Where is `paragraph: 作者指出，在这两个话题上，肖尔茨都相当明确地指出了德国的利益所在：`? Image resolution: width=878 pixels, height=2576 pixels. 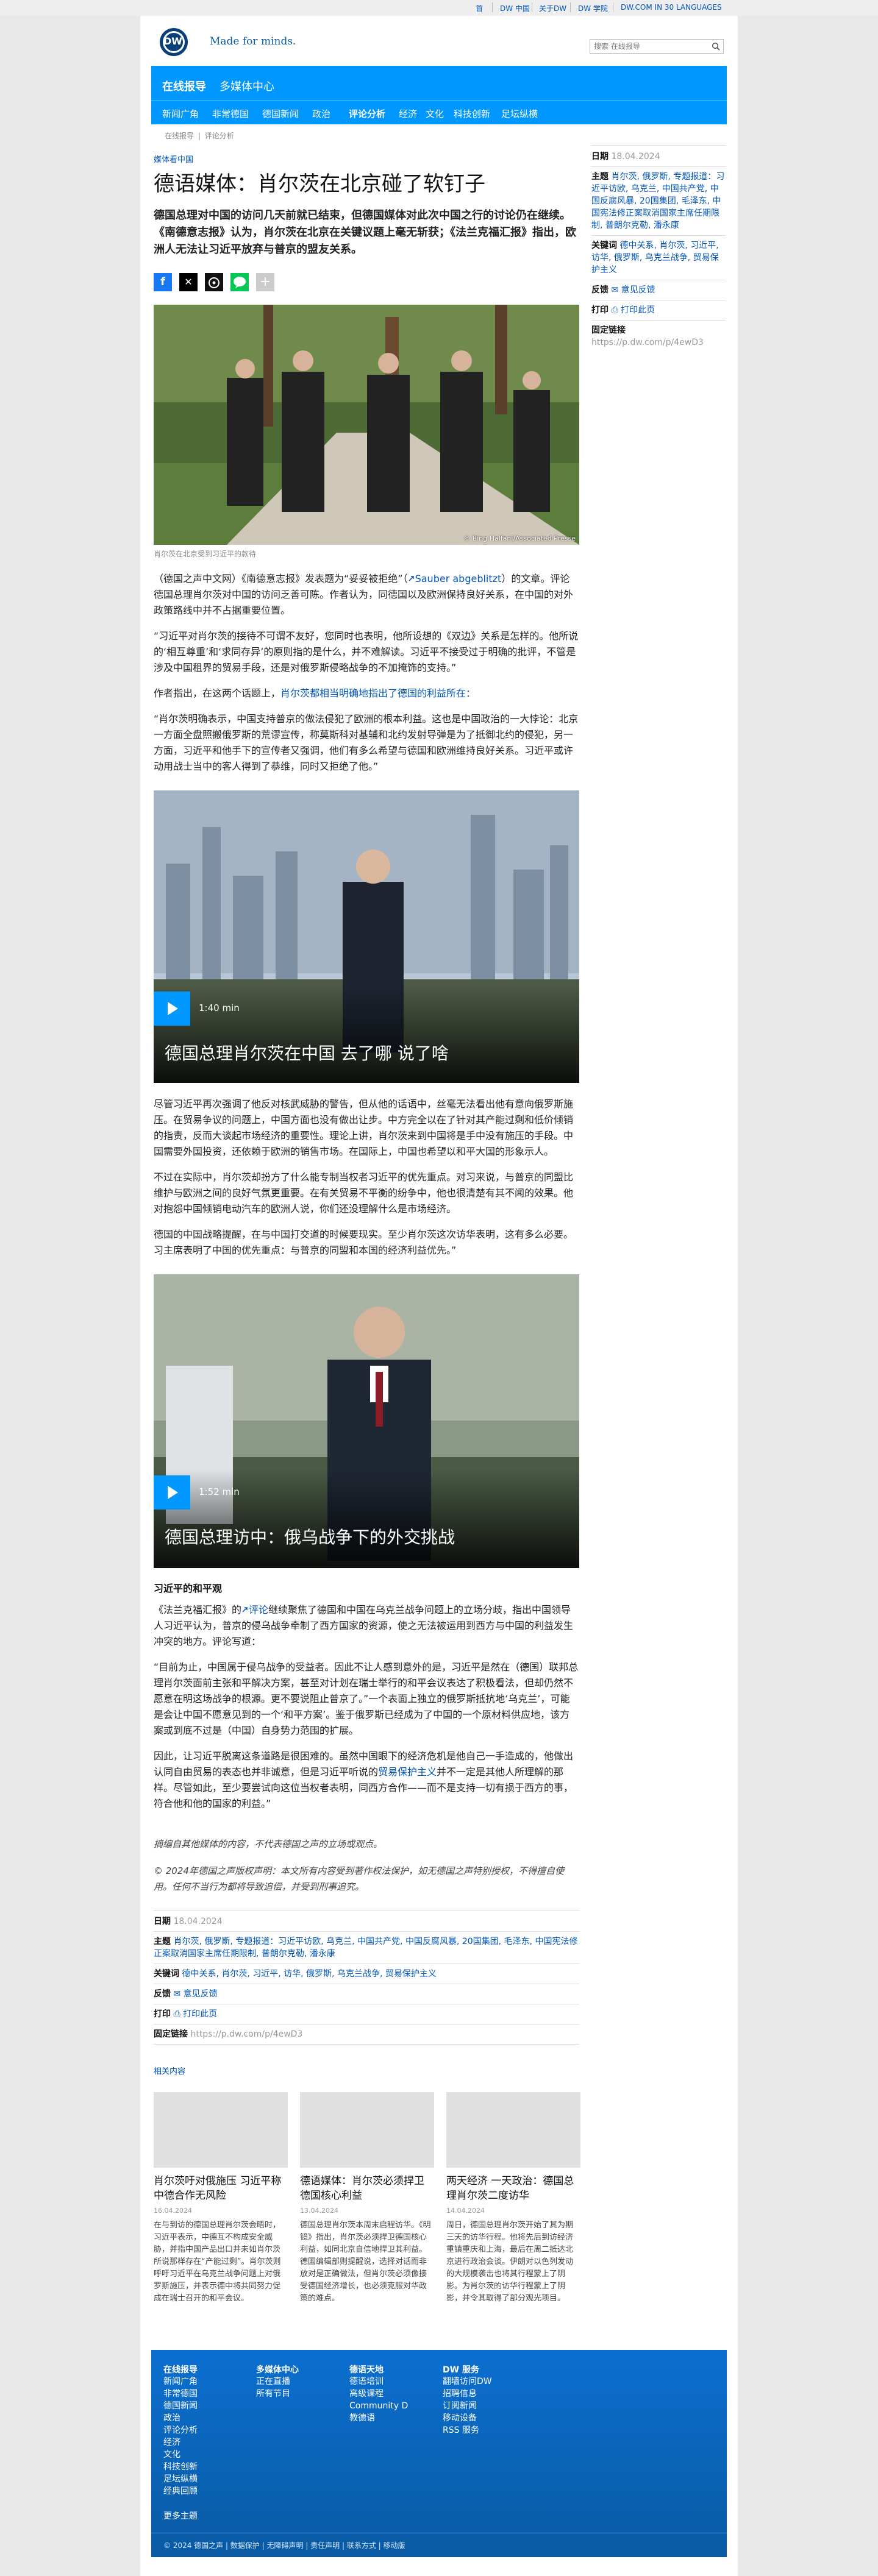 paragraph: 作者指出，在这两个话题上，肖尔茨都相当明确地指出了德国的利益所在： is located at coordinates (366, 694).